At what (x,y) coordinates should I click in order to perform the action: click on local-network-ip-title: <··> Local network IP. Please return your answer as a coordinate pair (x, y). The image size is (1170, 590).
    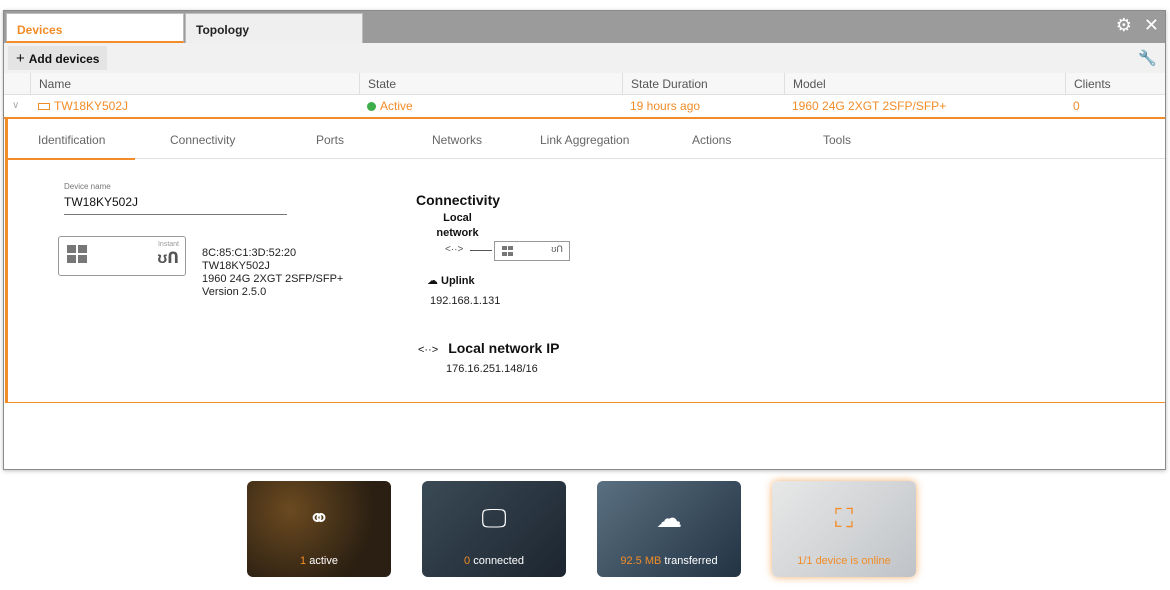
    Looking at the image, I should click on (488, 348).